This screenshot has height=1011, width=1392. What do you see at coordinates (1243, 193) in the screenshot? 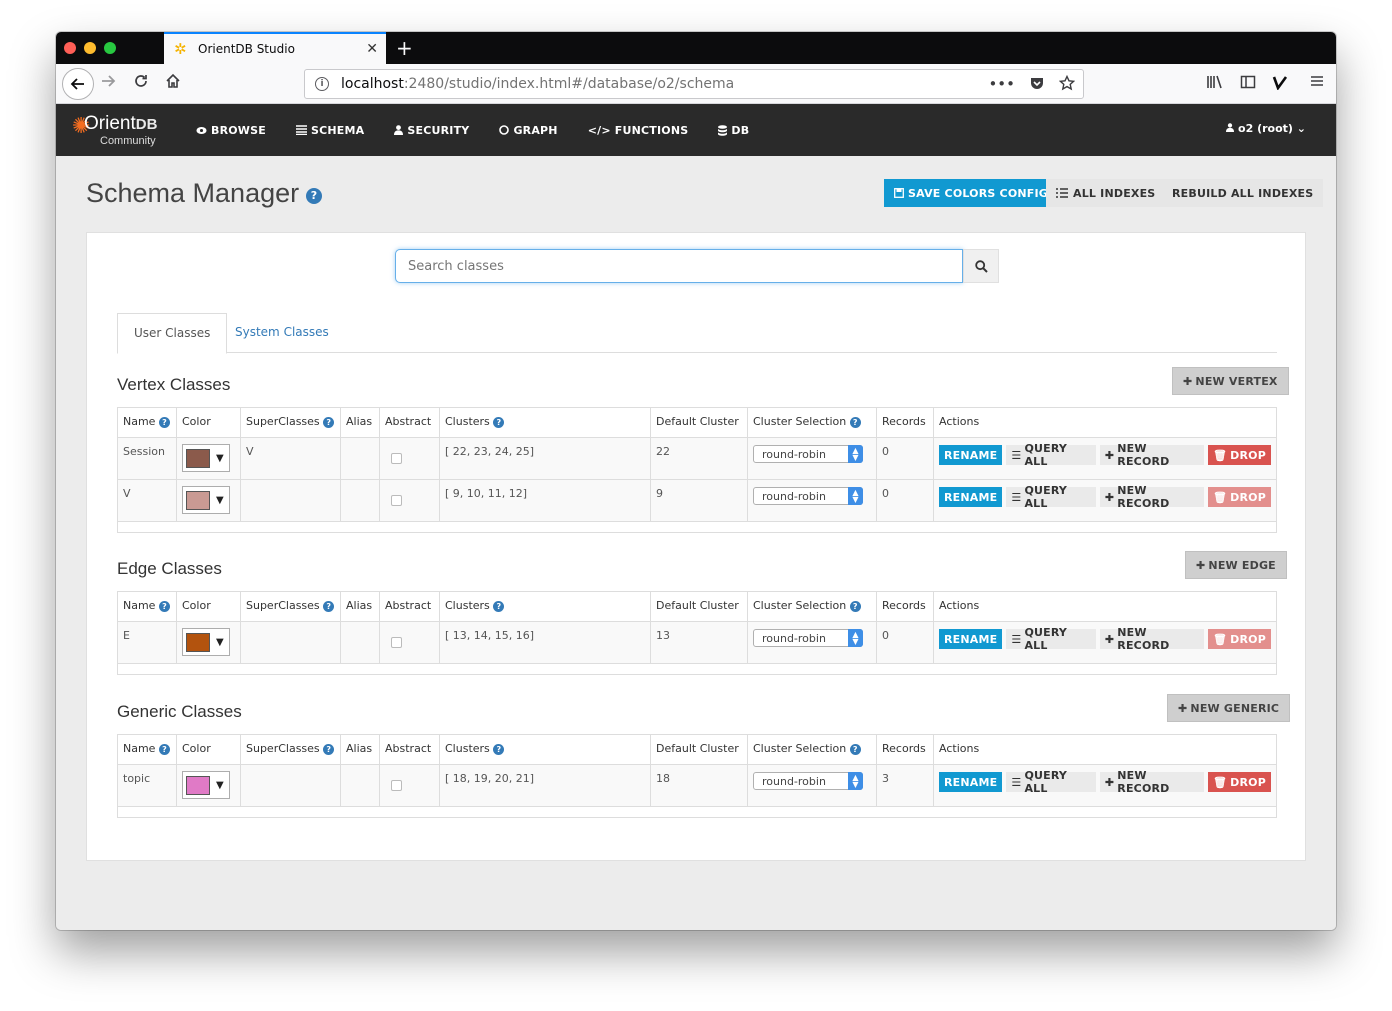
I see `rebuild-all-indexes-button: REBUILD ALL INDEXES` at bounding box center [1243, 193].